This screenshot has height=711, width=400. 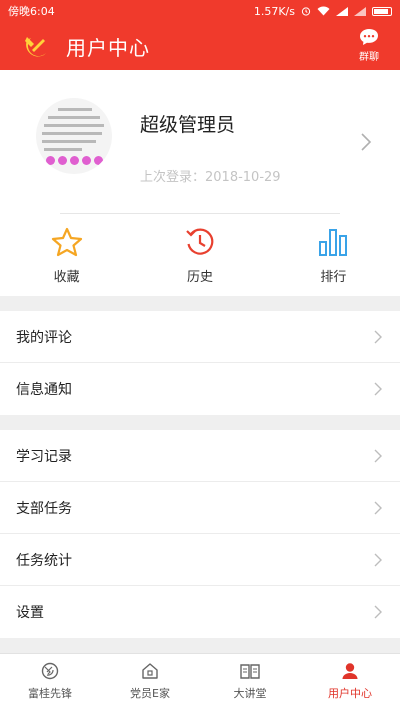 I want to click on divider, so click(x=200, y=213).